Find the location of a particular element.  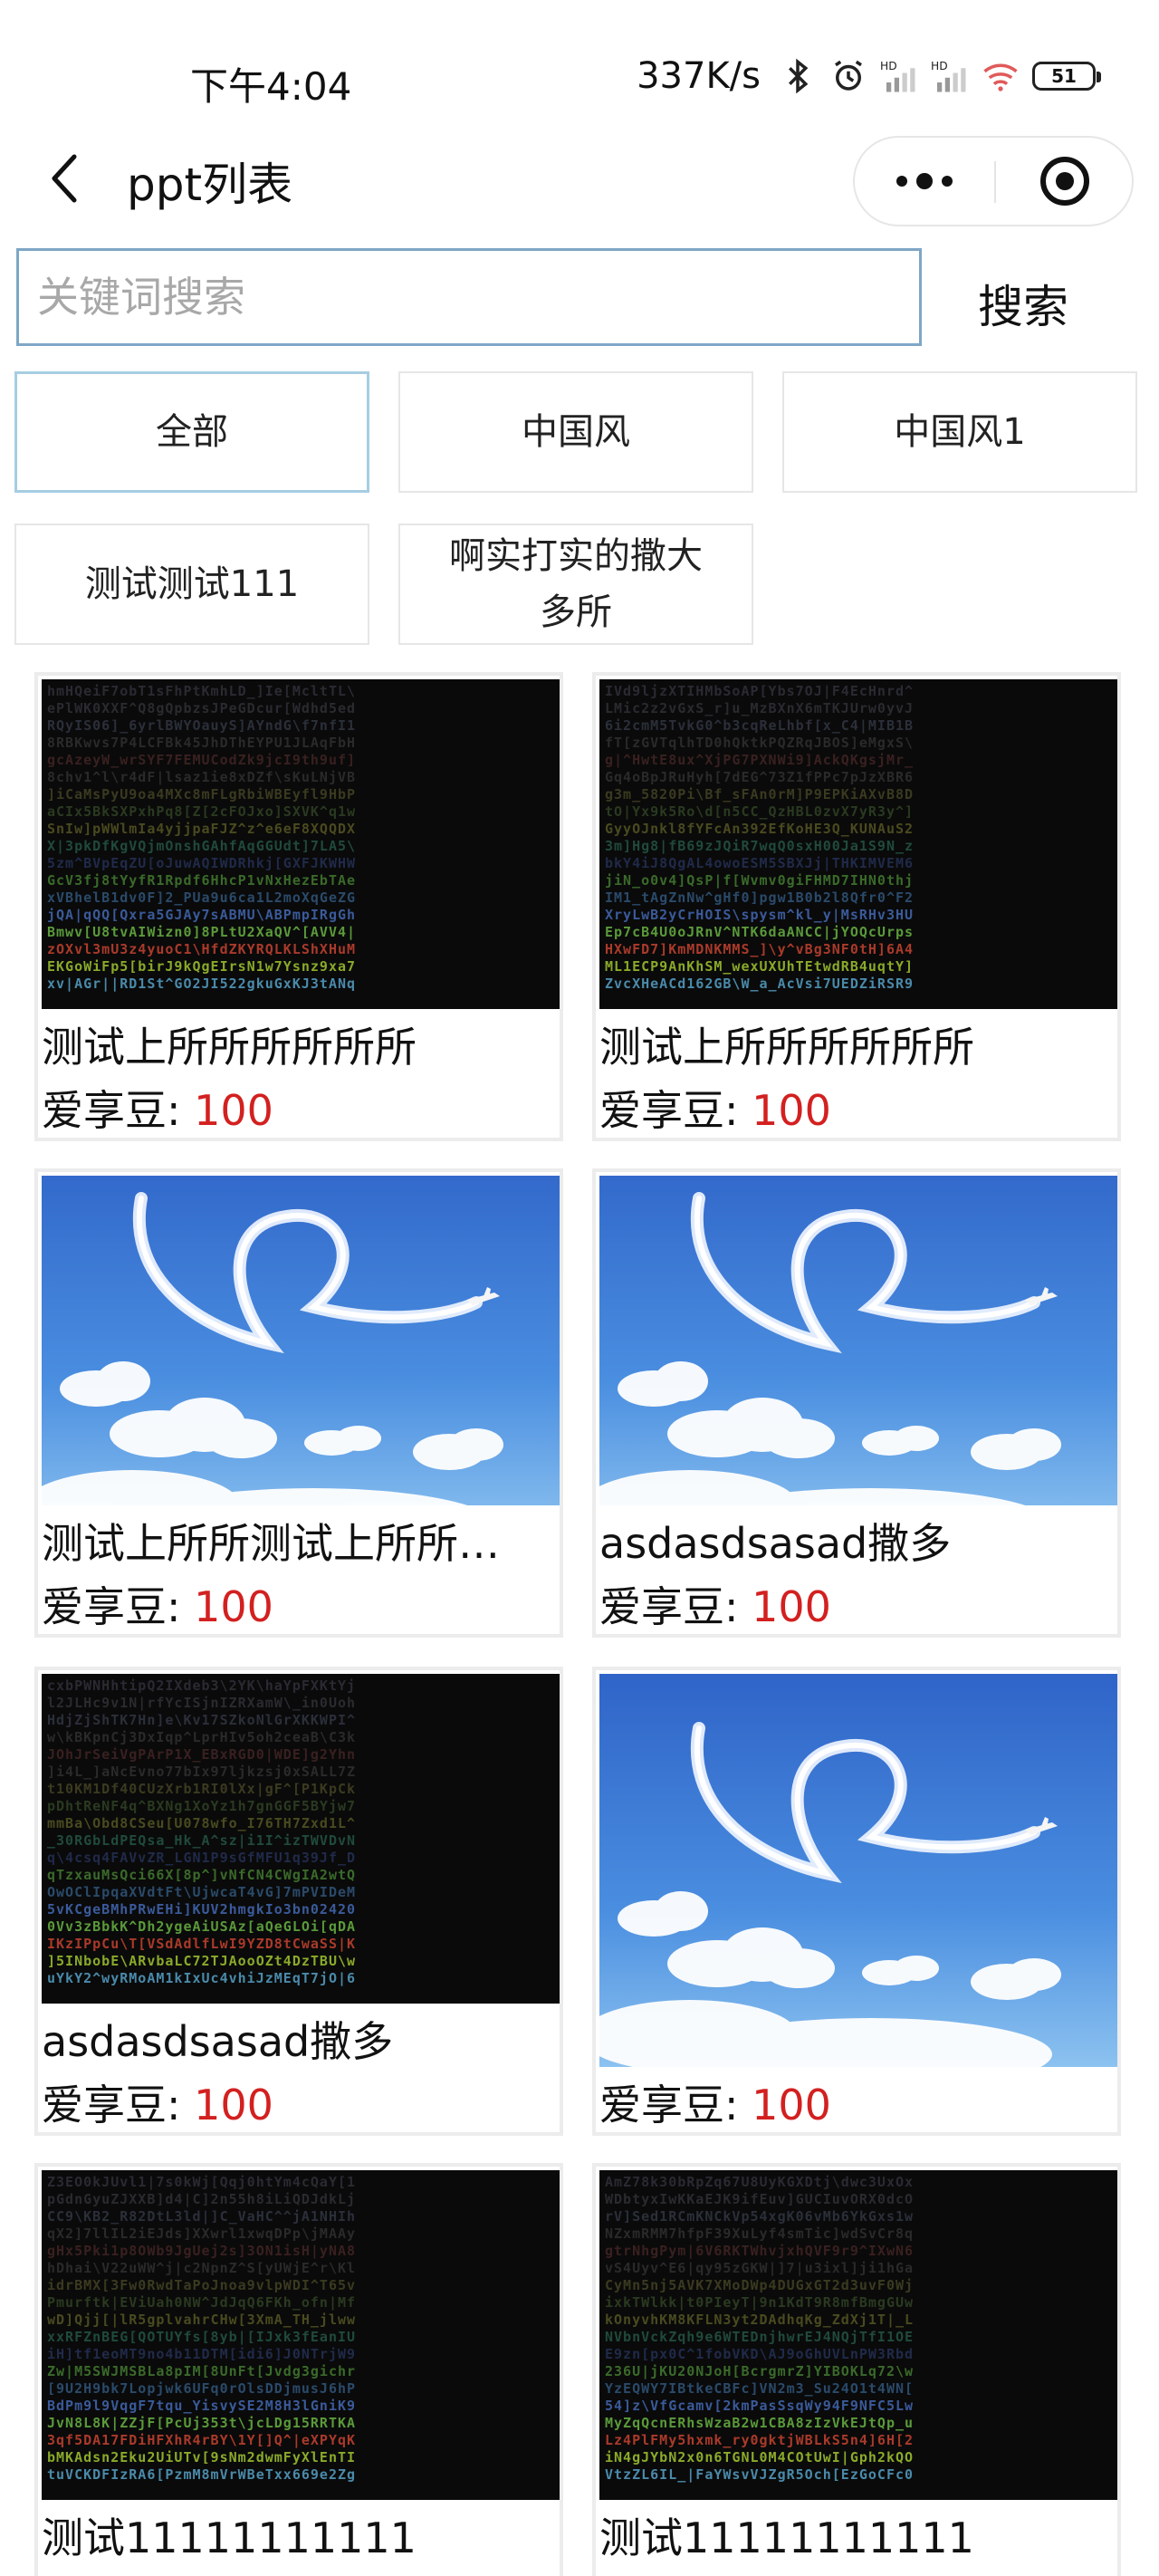

code-texture-row: Zw|M5SWJMSBLa8pIM[8UnFt[Jvdg3gichr is located at coordinates (202, 2371).